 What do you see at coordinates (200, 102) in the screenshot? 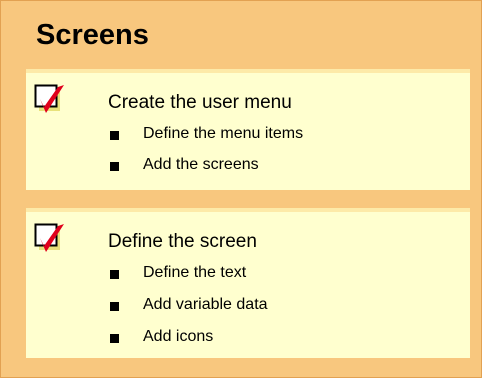
I see `section-title: Create the user menu` at bounding box center [200, 102].